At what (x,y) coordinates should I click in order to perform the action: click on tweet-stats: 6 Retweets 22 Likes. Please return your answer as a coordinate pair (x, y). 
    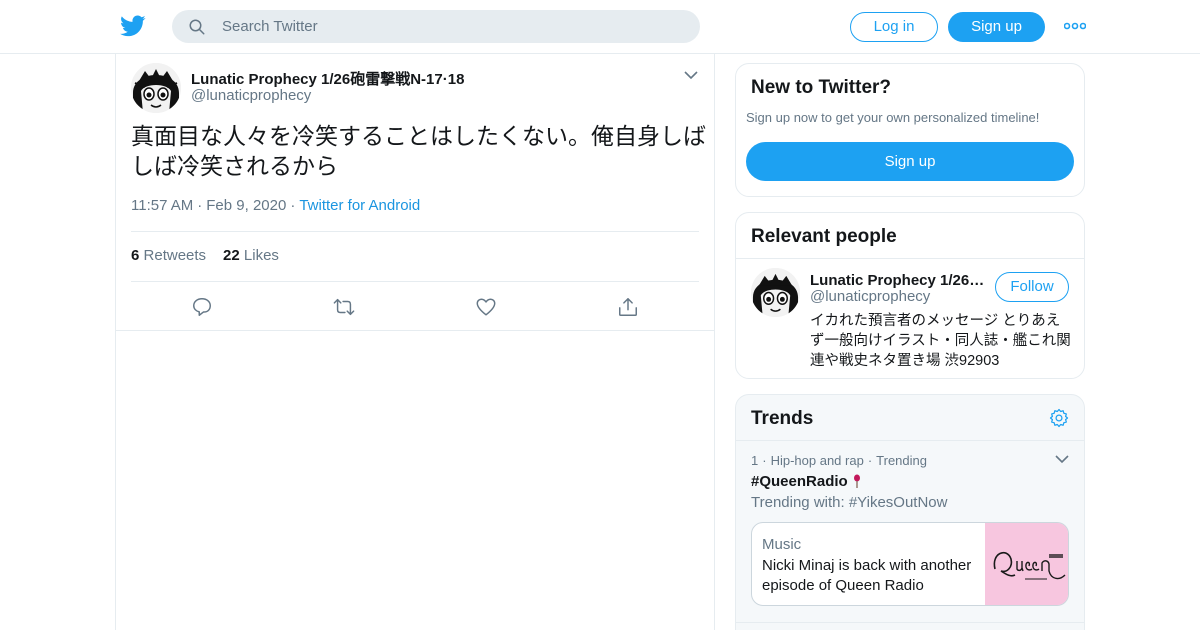
    Looking at the image, I should click on (205, 255).